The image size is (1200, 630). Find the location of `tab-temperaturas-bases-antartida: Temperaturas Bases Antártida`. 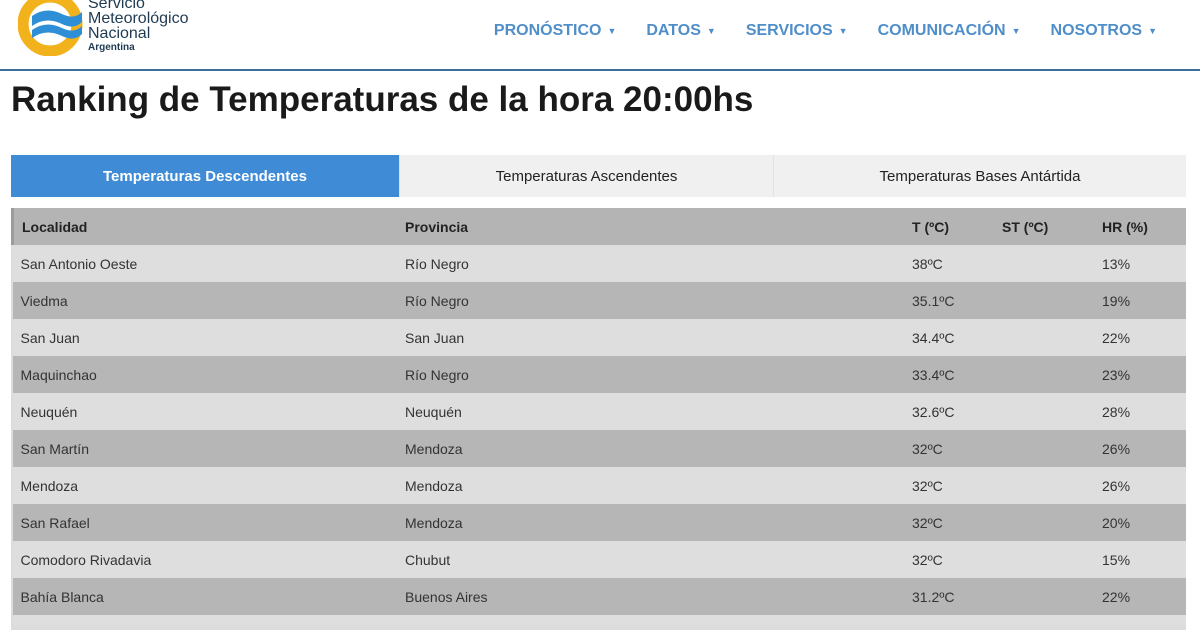

tab-temperaturas-bases-antartida: Temperaturas Bases Antártida is located at coordinates (979, 176).